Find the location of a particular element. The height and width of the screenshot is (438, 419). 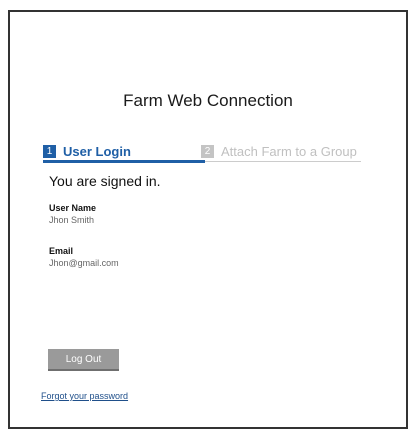

step-attach-farm: 2 Attach Farm to a Group is located at coordinates (279, 151).